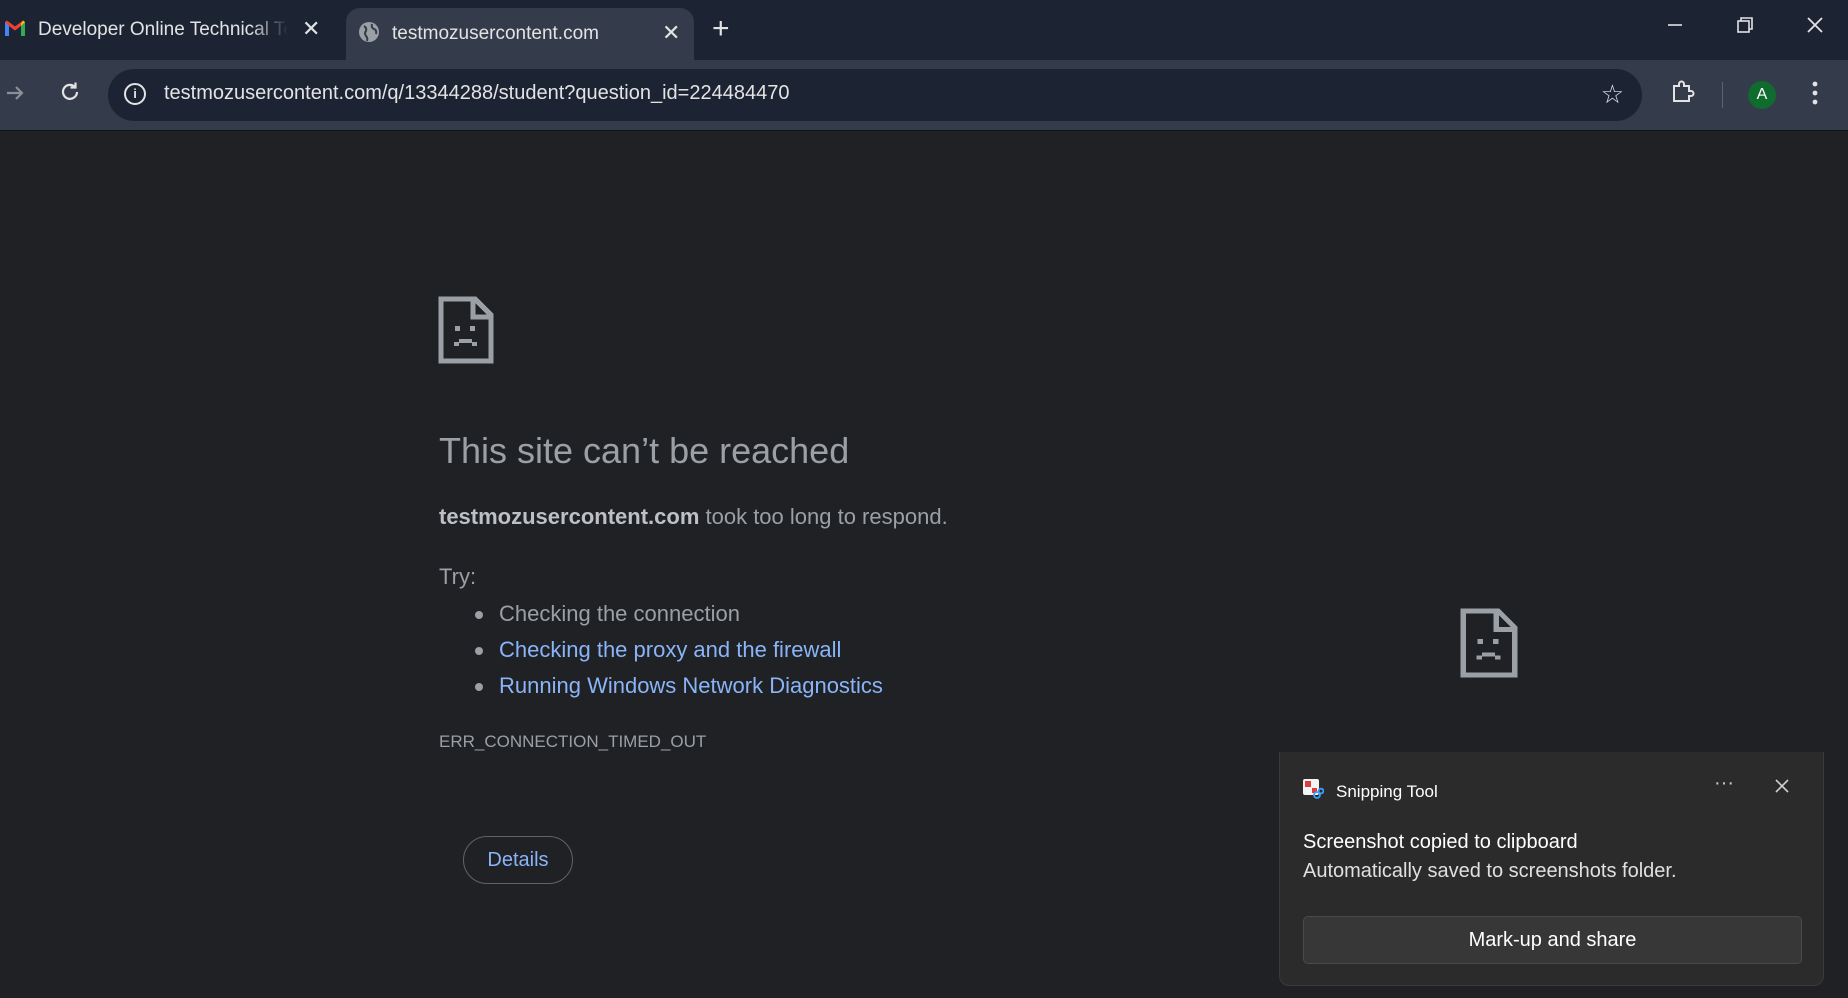 This screenshot has width=1848, height=998. I want to click on error-host: testmozusercontent.com, so click(569, 516).